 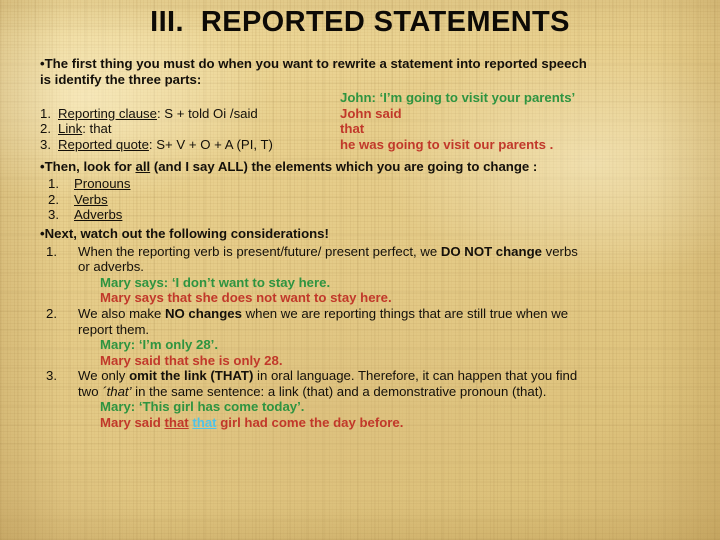 I want to click on consideration-text-c: report them., so click(x=114, y=329).